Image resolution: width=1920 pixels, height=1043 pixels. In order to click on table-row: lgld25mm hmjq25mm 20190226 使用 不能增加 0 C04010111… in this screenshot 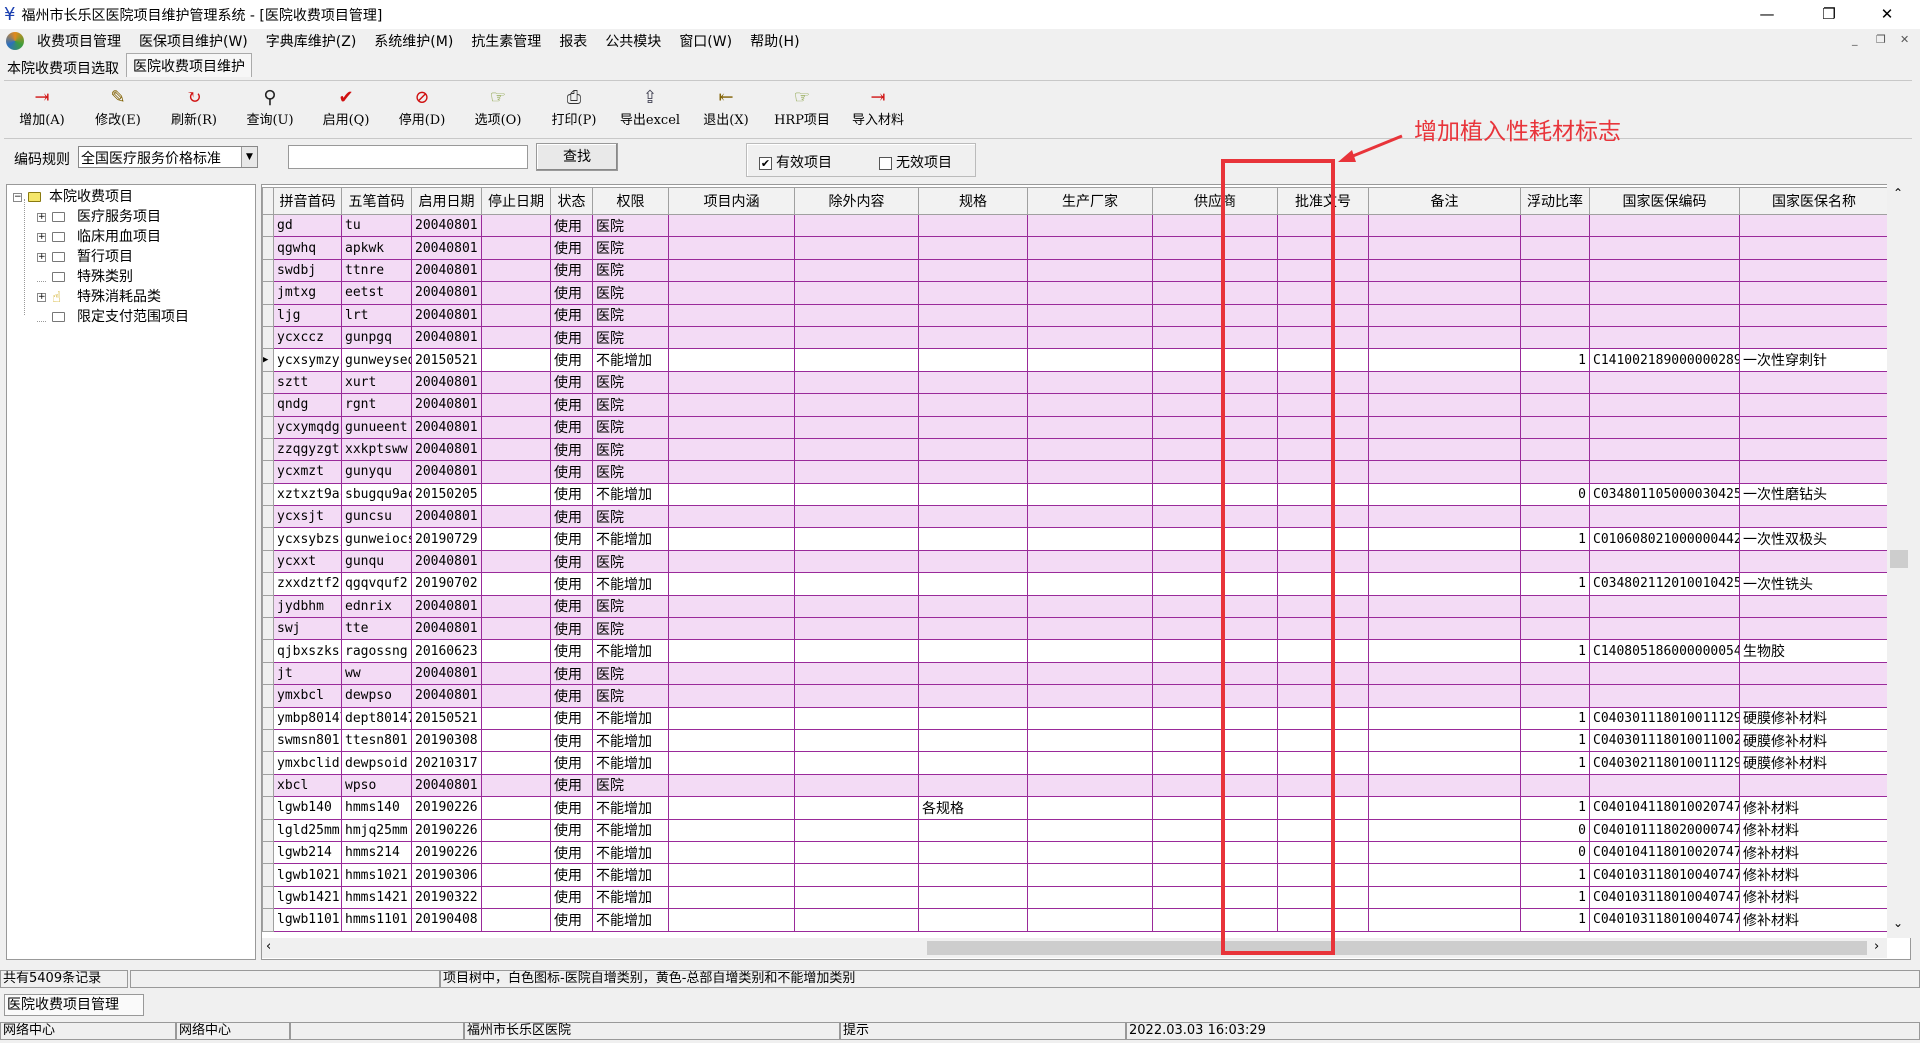, I will do `click(1075, 830)`.